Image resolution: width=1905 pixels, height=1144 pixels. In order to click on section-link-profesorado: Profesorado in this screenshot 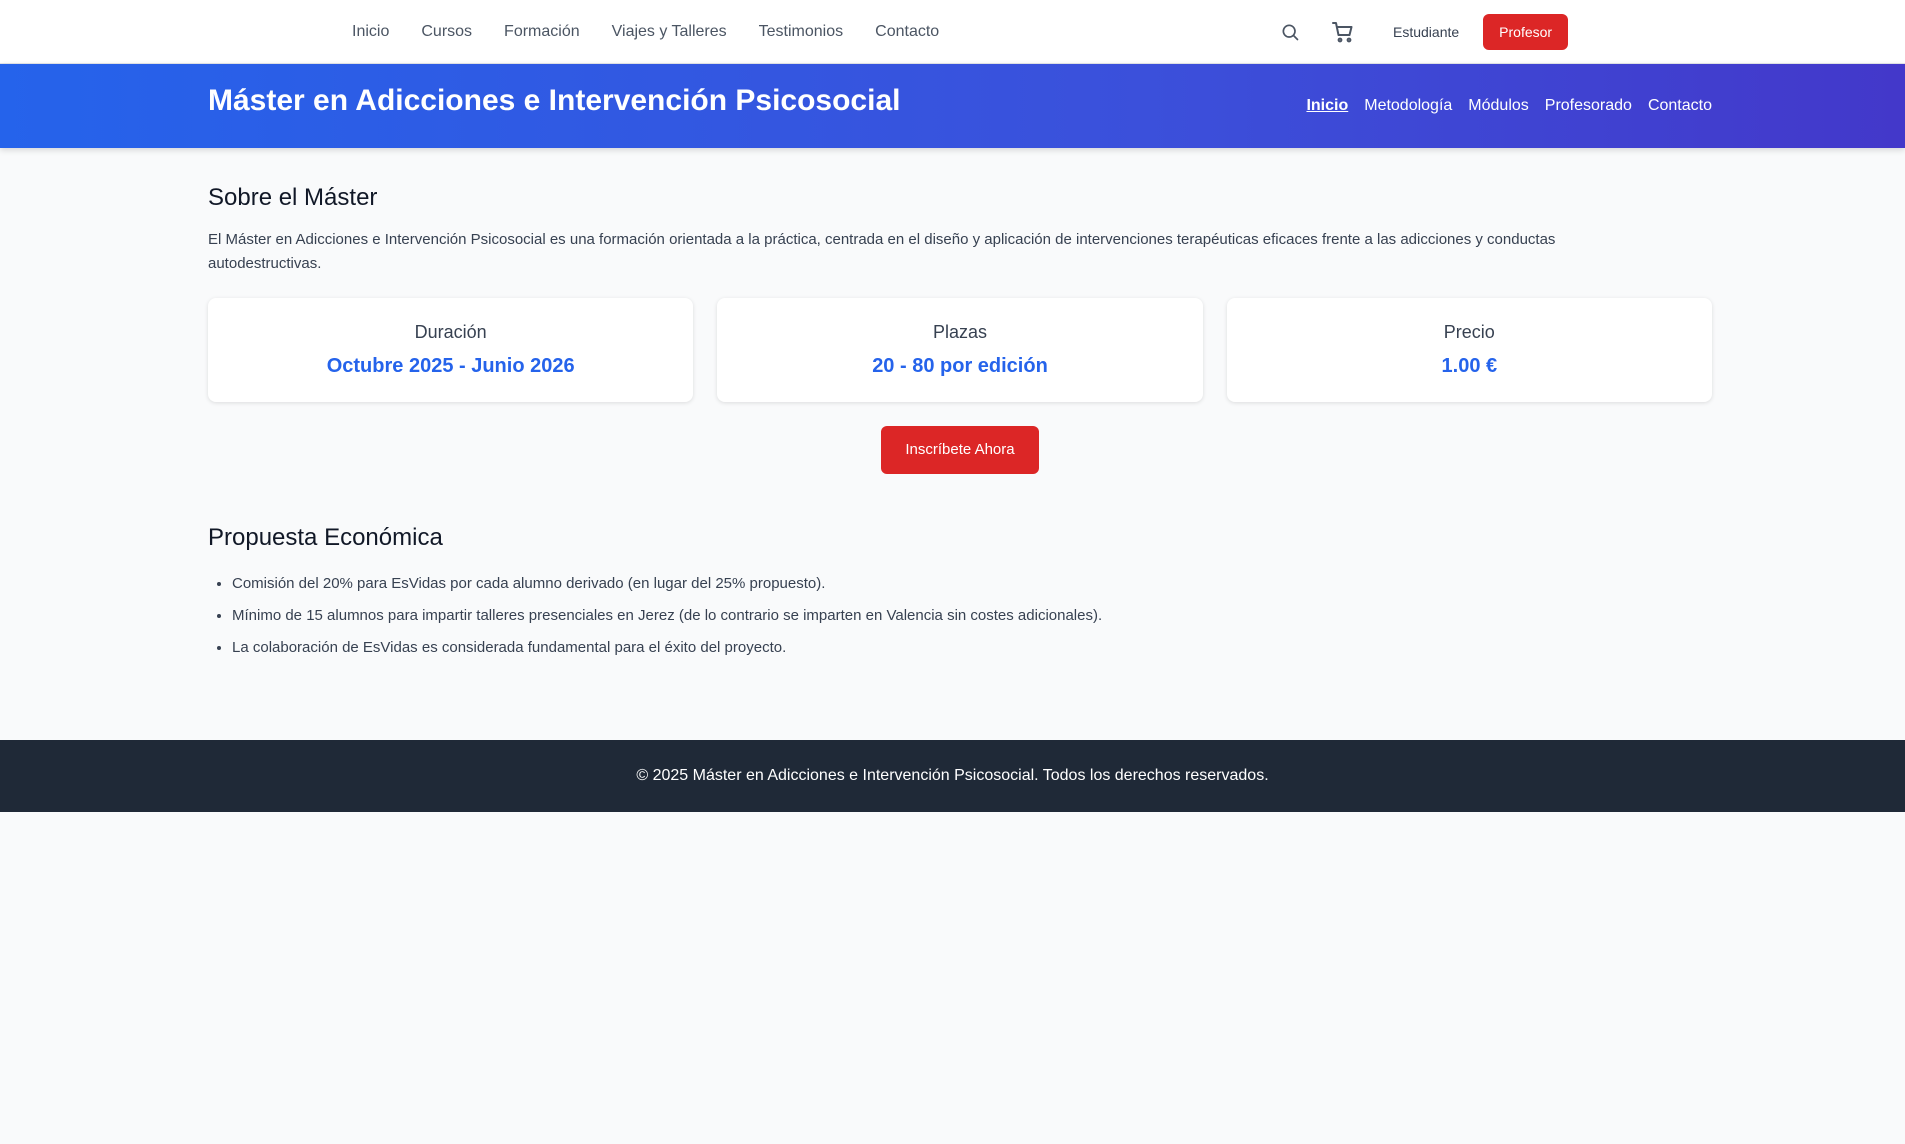, I will do `click(1588, 106)`.